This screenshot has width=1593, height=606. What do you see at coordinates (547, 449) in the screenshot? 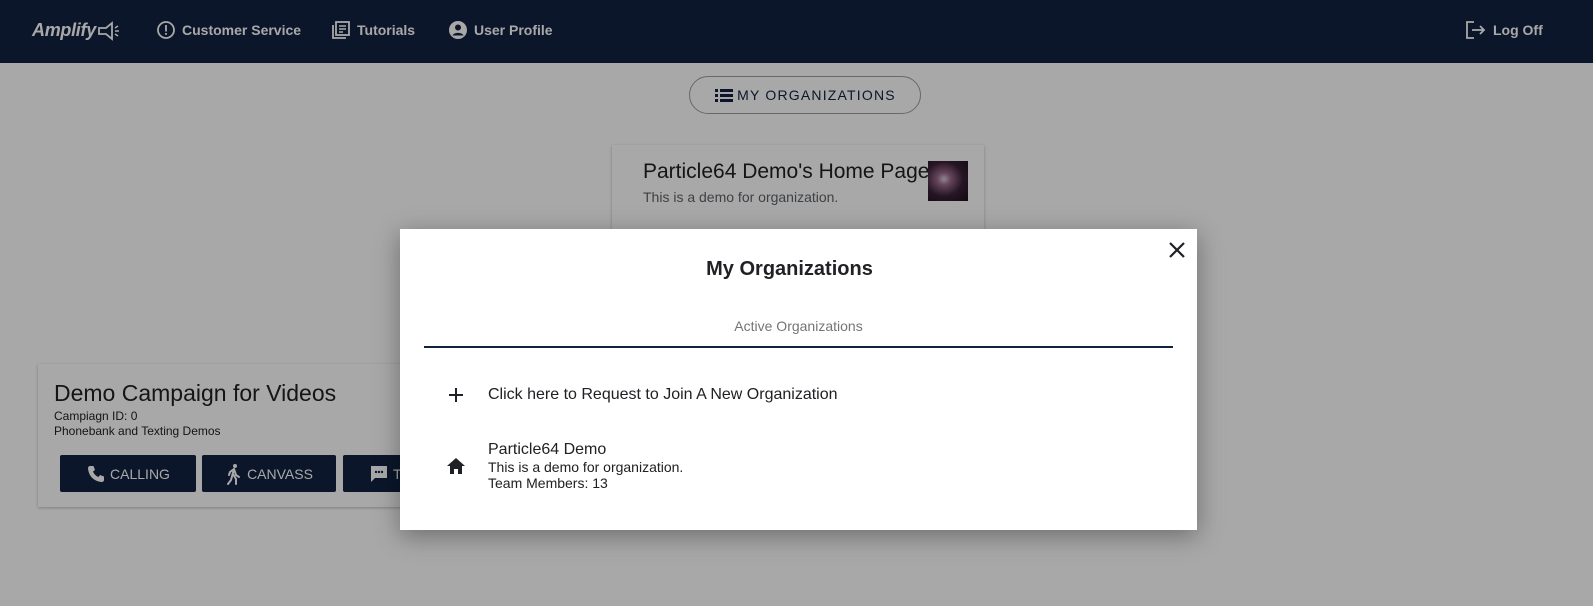
I see `organization-name: Particle64 Demo` at bounding box center [547, 449].